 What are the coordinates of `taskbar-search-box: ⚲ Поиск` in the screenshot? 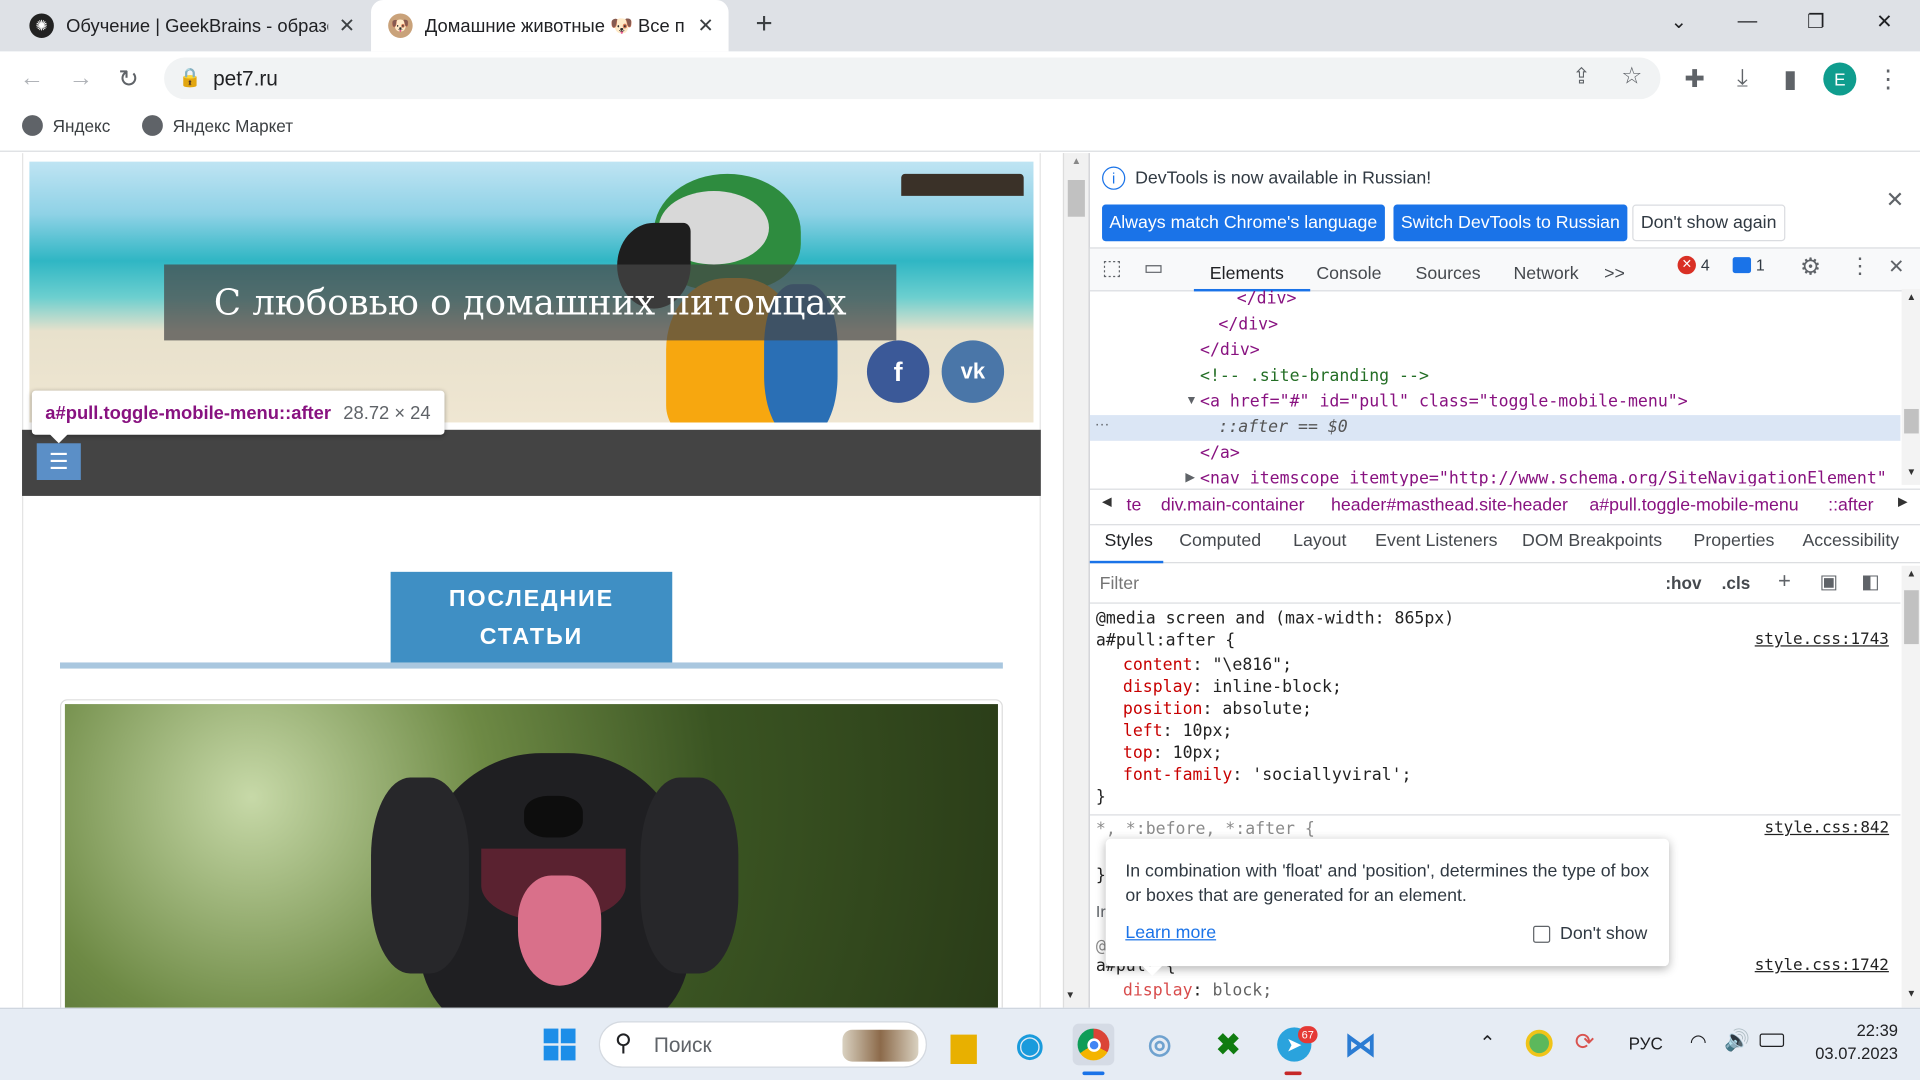 It's located at (762, 1044).